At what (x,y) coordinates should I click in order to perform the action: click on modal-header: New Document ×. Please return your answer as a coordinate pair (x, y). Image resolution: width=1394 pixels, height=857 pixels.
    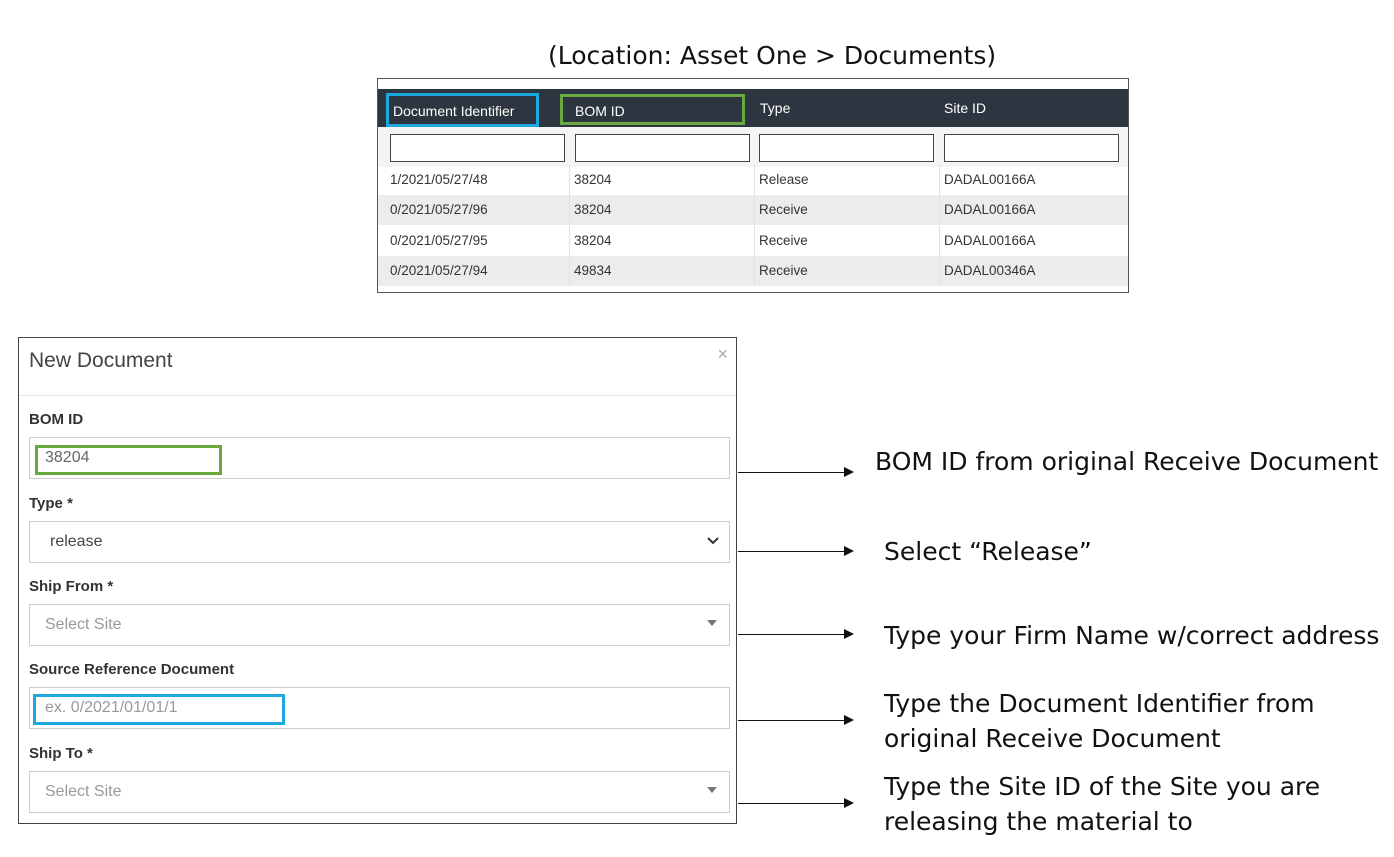
    Looking at the image, I should click on (377, 367).